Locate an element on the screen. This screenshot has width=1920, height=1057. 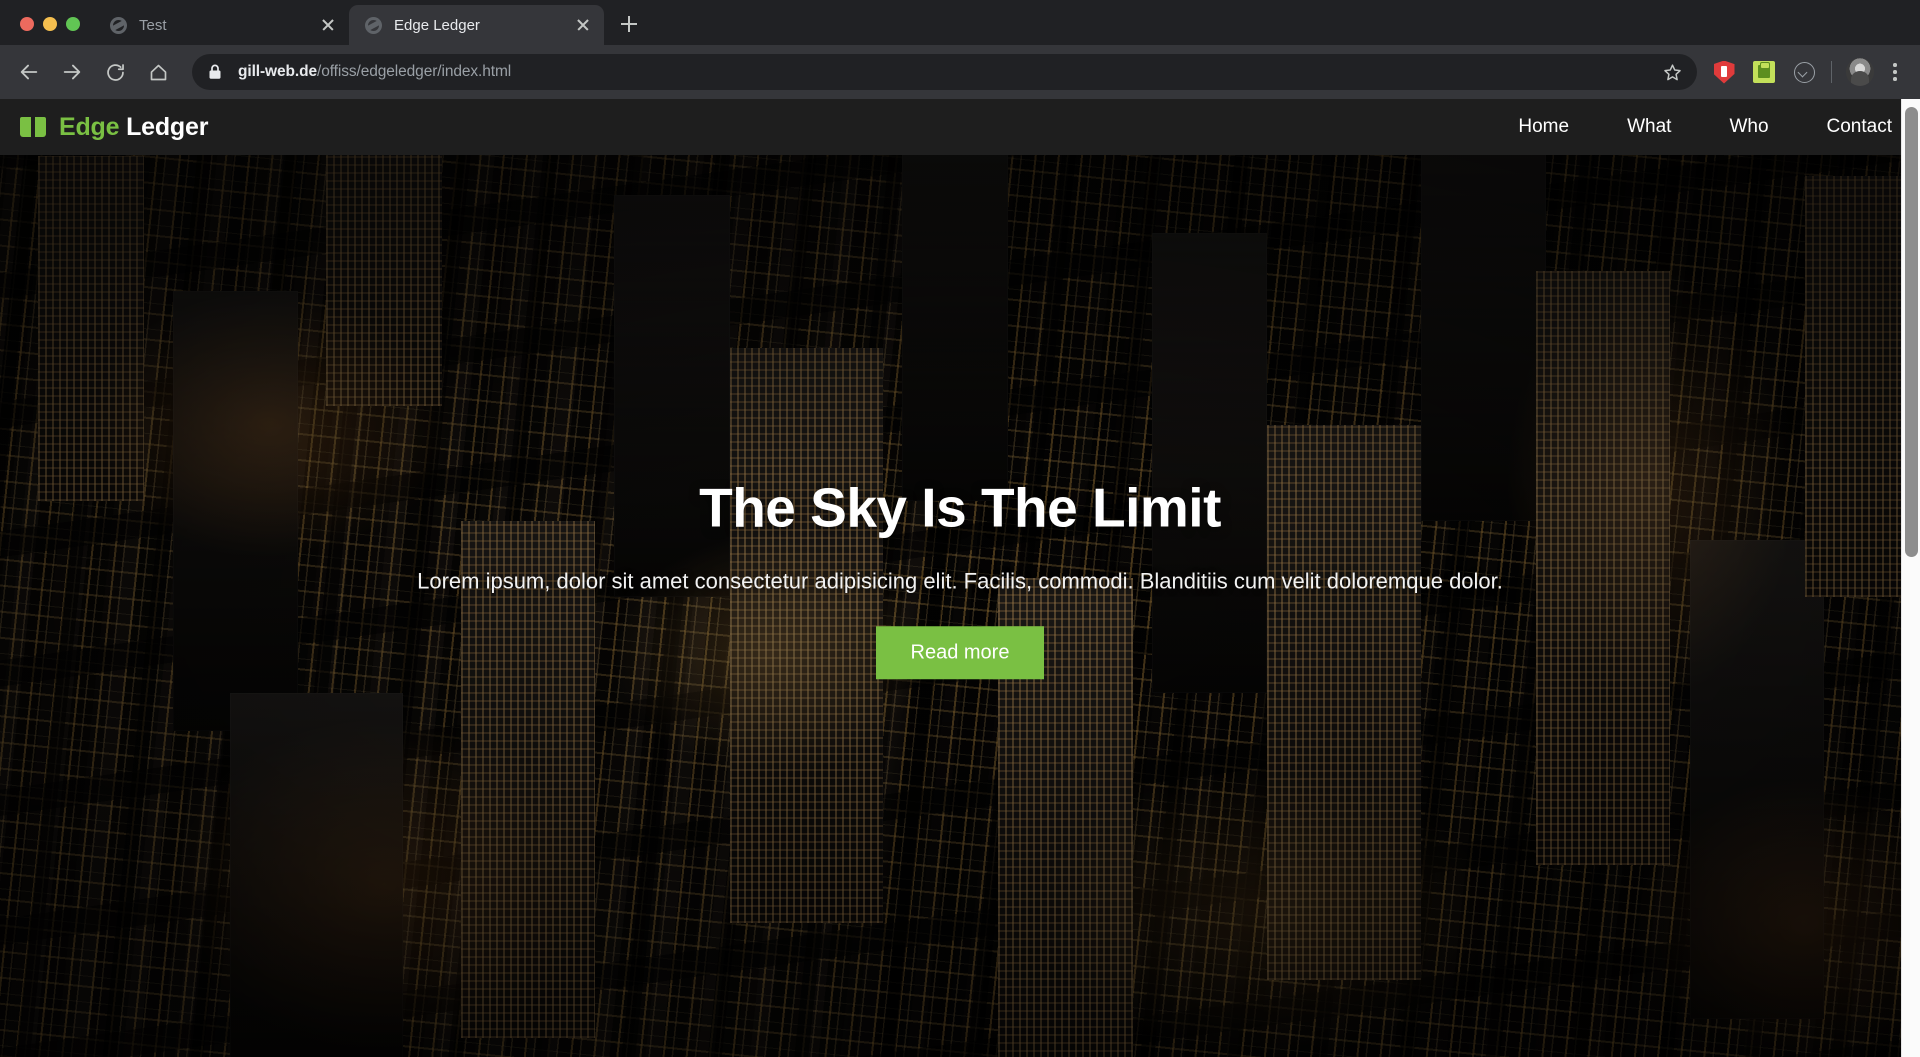
reload-button is located at coordinates (115, 72).